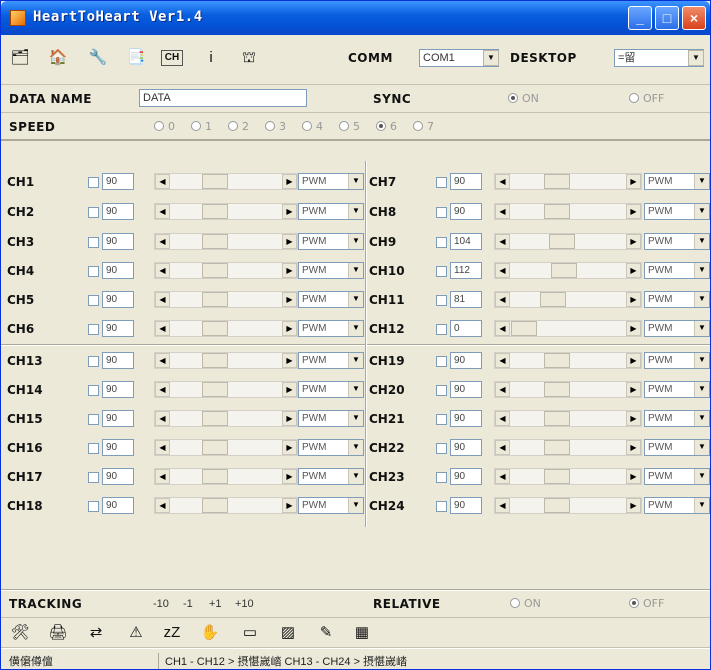  Describe the element at coordinates (423, 126) in the screenshot. I see `speed-radio-7: 7` at that location.